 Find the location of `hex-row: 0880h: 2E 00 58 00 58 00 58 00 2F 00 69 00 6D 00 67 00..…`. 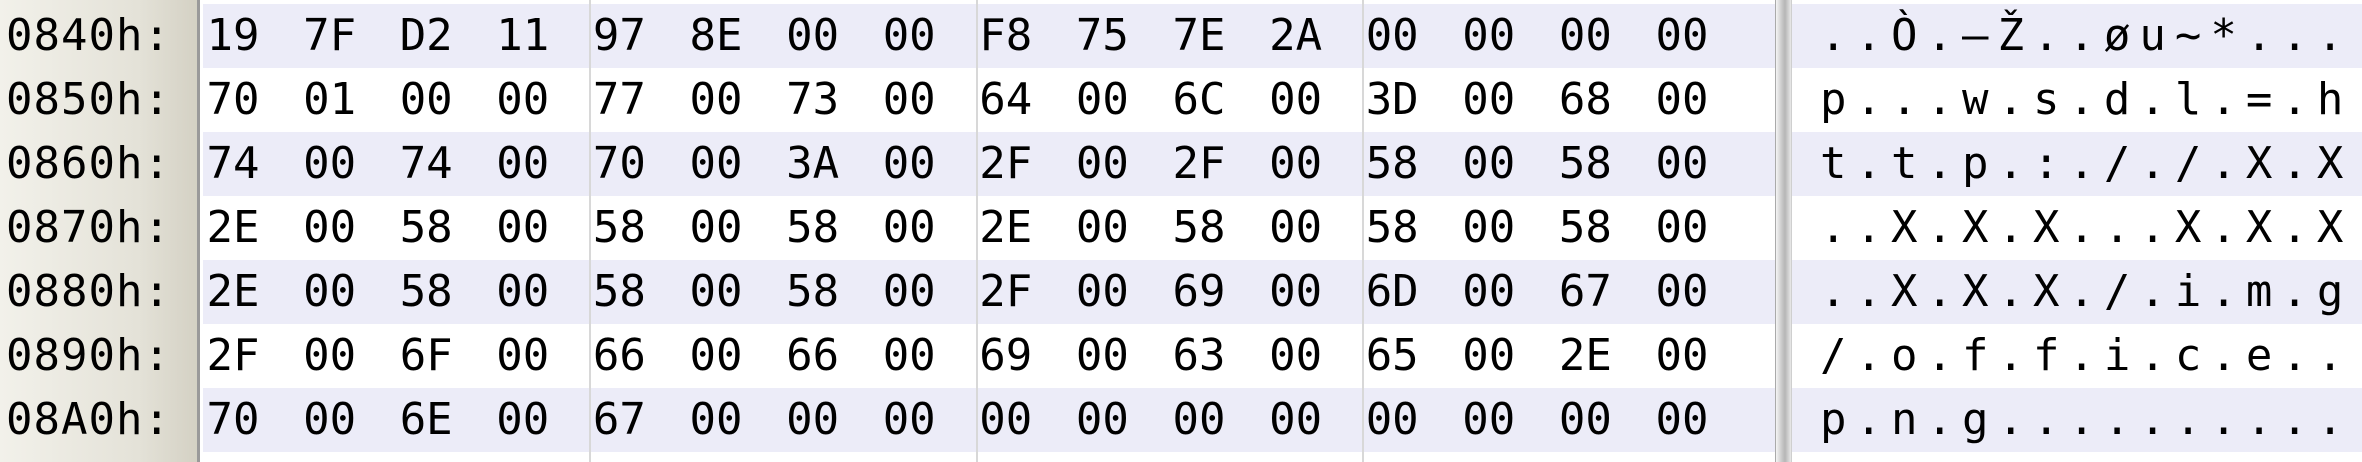

hex-row: 0880h: 2E 00 58 00 58 00 58 00 2F 00 69 00 6D 00 67 00..… is located at coordinates (1181, 292).